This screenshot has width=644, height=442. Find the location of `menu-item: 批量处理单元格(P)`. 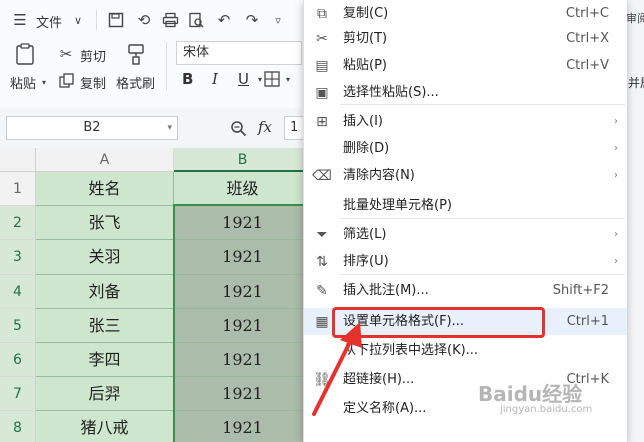

menu-item: 批量处理单元格(P) is located at coordinates (465, 205).